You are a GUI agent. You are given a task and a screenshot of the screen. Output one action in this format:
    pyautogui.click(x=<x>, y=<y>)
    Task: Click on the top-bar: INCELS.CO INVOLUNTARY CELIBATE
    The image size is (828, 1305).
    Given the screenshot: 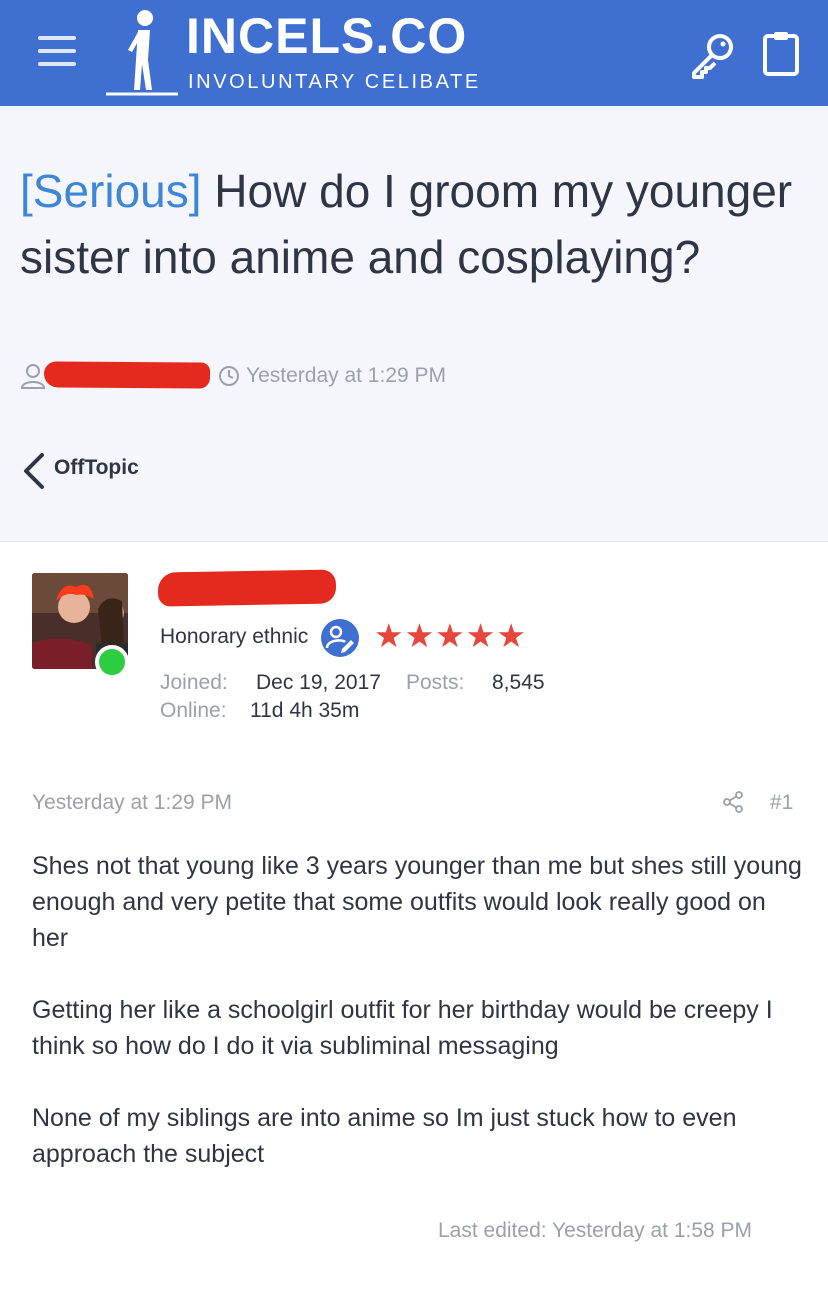 What is the action you would take?
    pyautogui.click(x=414, y=53)
    